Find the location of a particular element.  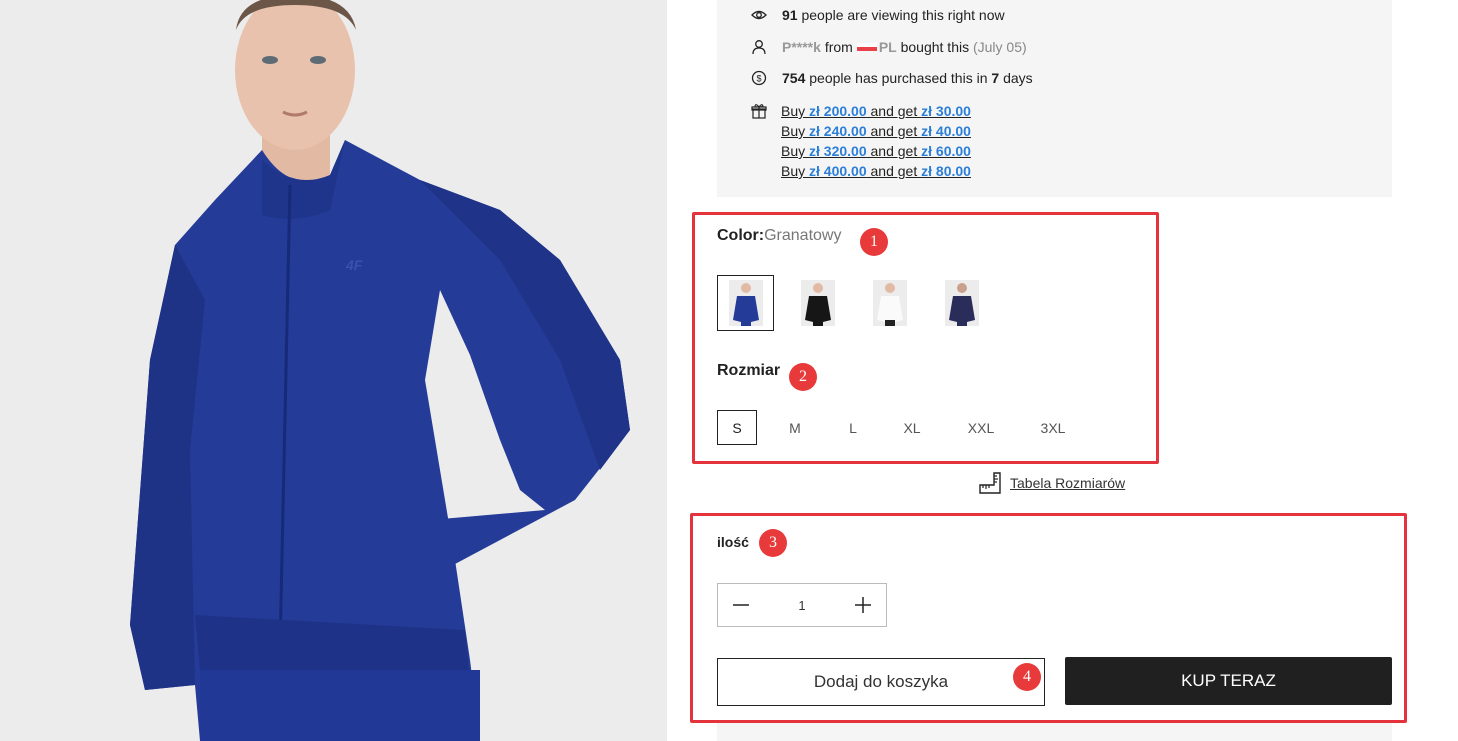

quantity-stepper: 1 is located at coordinates (802, 605).